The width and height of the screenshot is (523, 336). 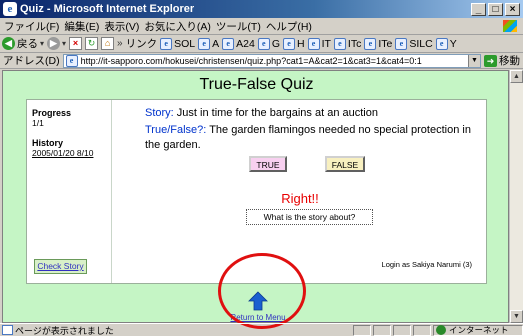 I want to click on back-arrow-icon: ◀, so click(x=8, y=43).